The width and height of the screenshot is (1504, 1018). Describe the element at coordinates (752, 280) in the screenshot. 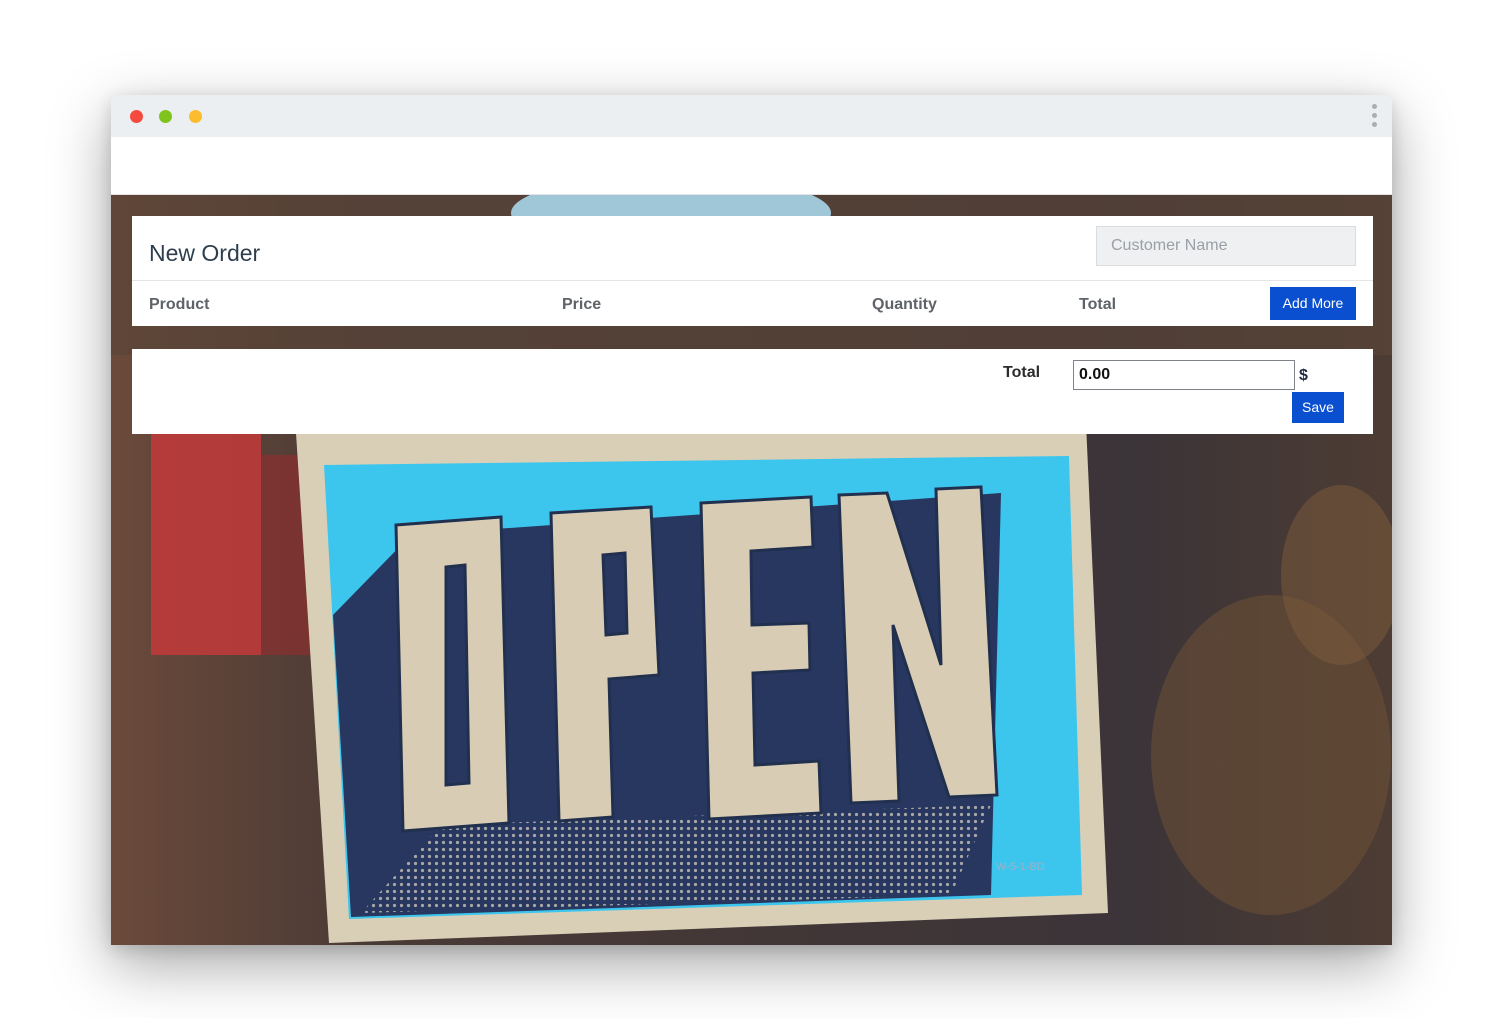

I see `header-divider` at that location.